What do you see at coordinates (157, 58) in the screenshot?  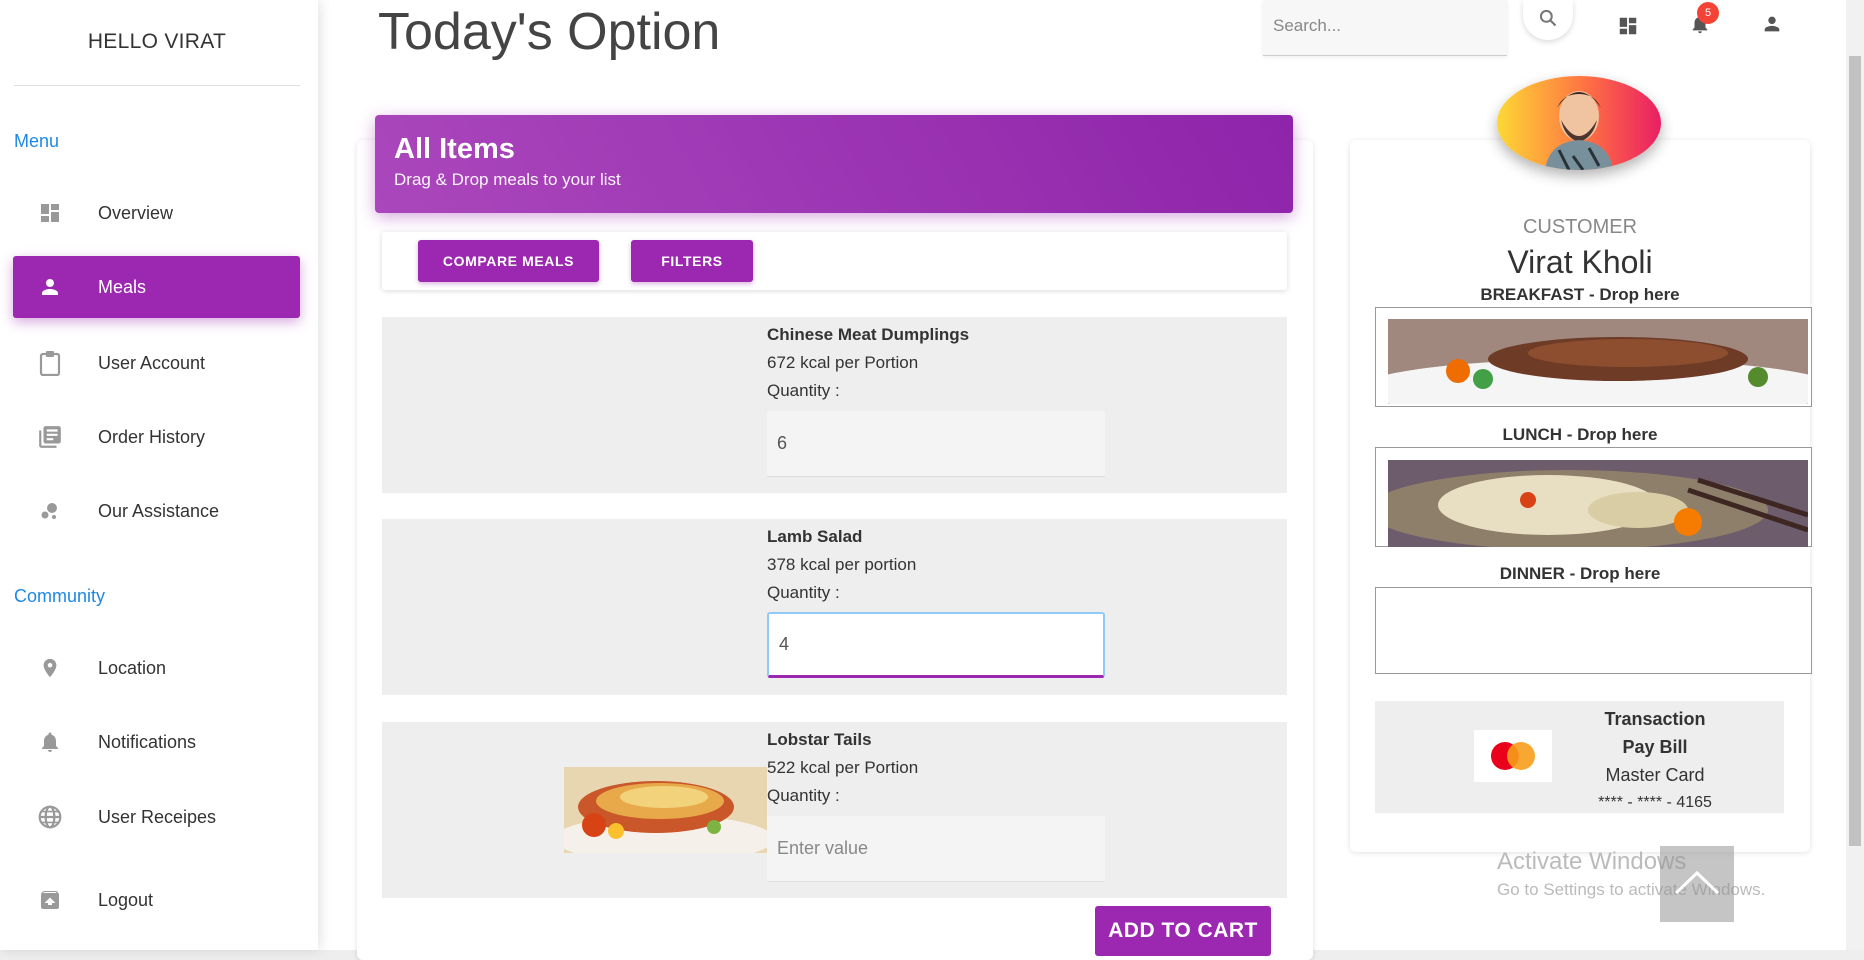 I see `sidebar-greeting: HELLO VIRAT` at bounding box center [157, 58].